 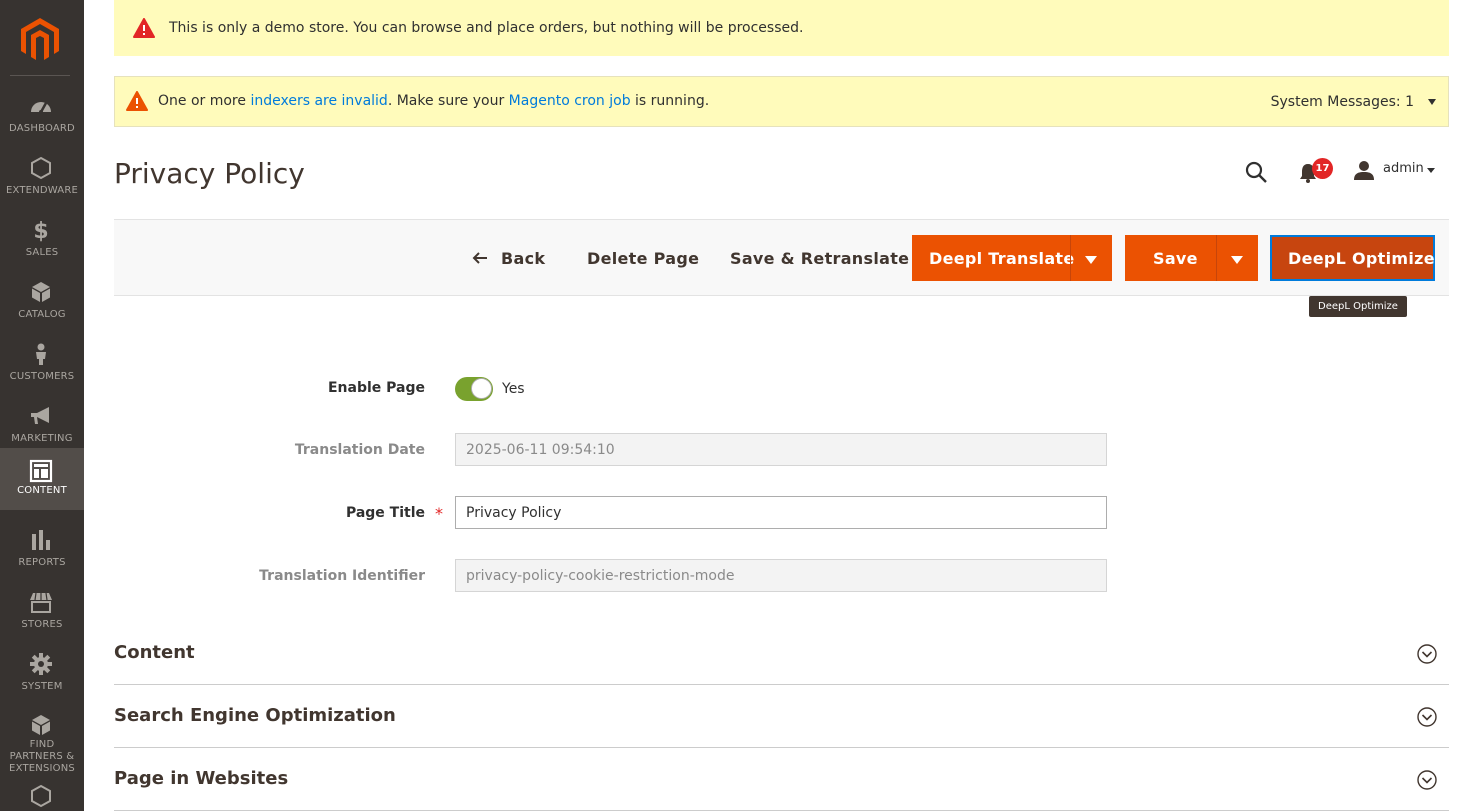 I want to click on sidebar-item-customers: CUSTOMERS, so click(x=42, y=365).